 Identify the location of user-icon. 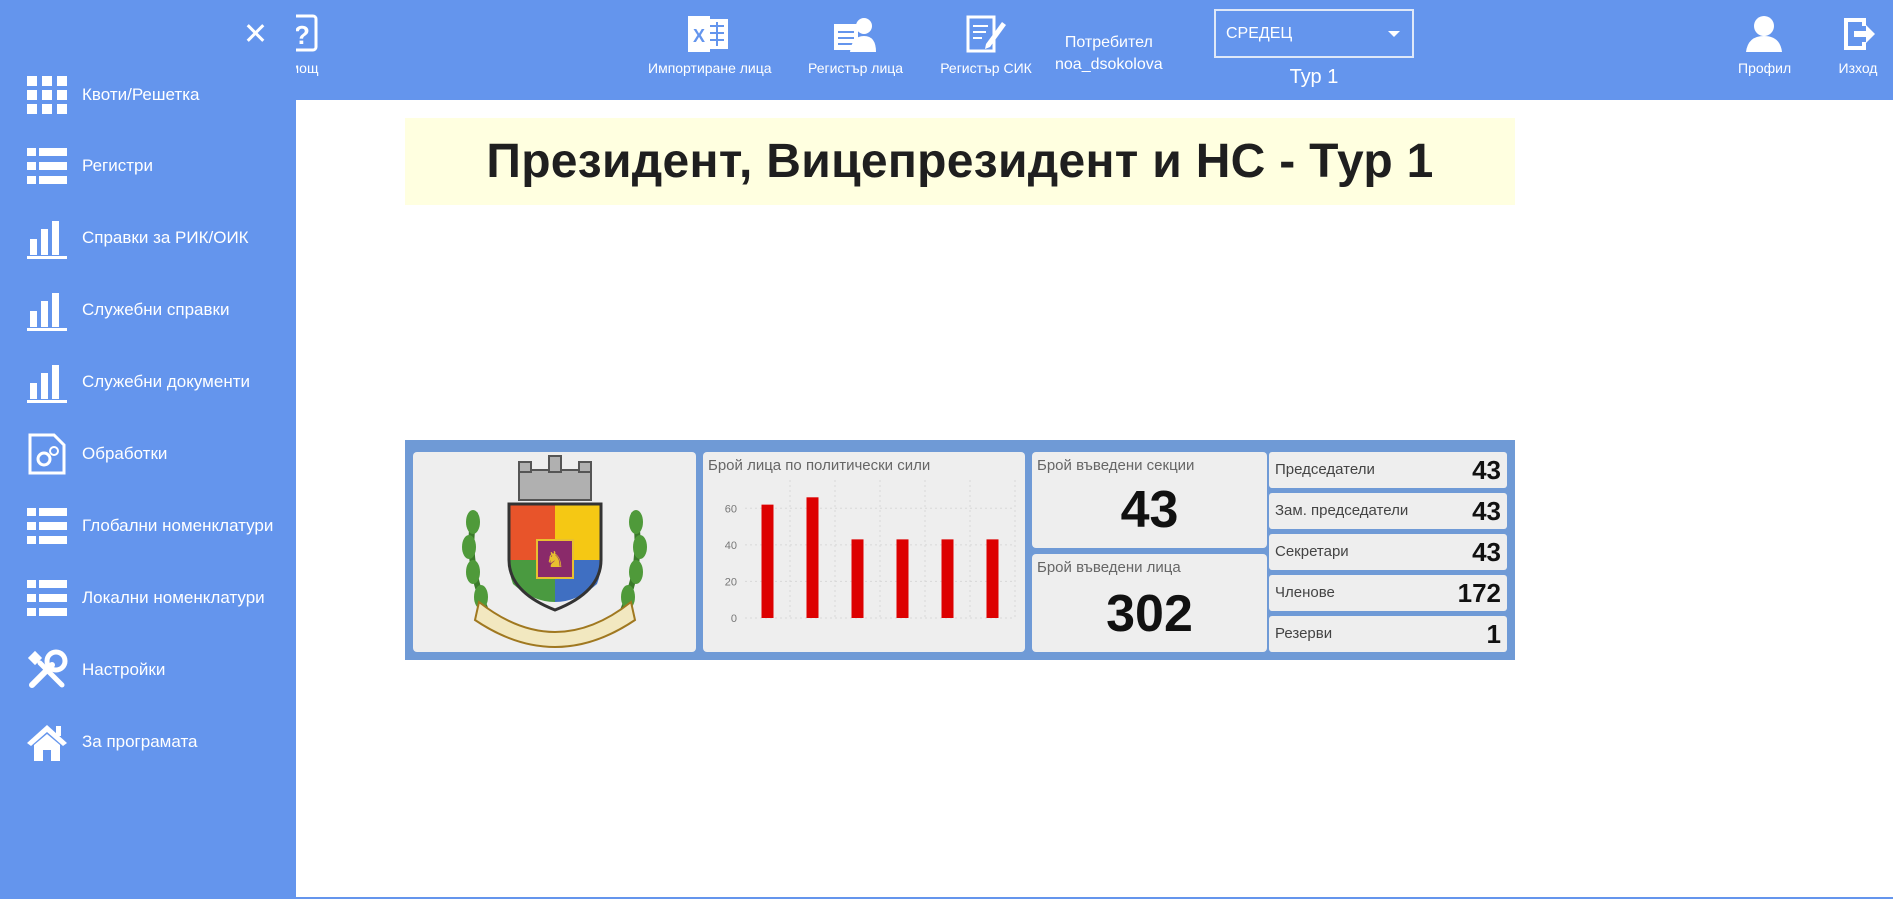
(1764, 34).